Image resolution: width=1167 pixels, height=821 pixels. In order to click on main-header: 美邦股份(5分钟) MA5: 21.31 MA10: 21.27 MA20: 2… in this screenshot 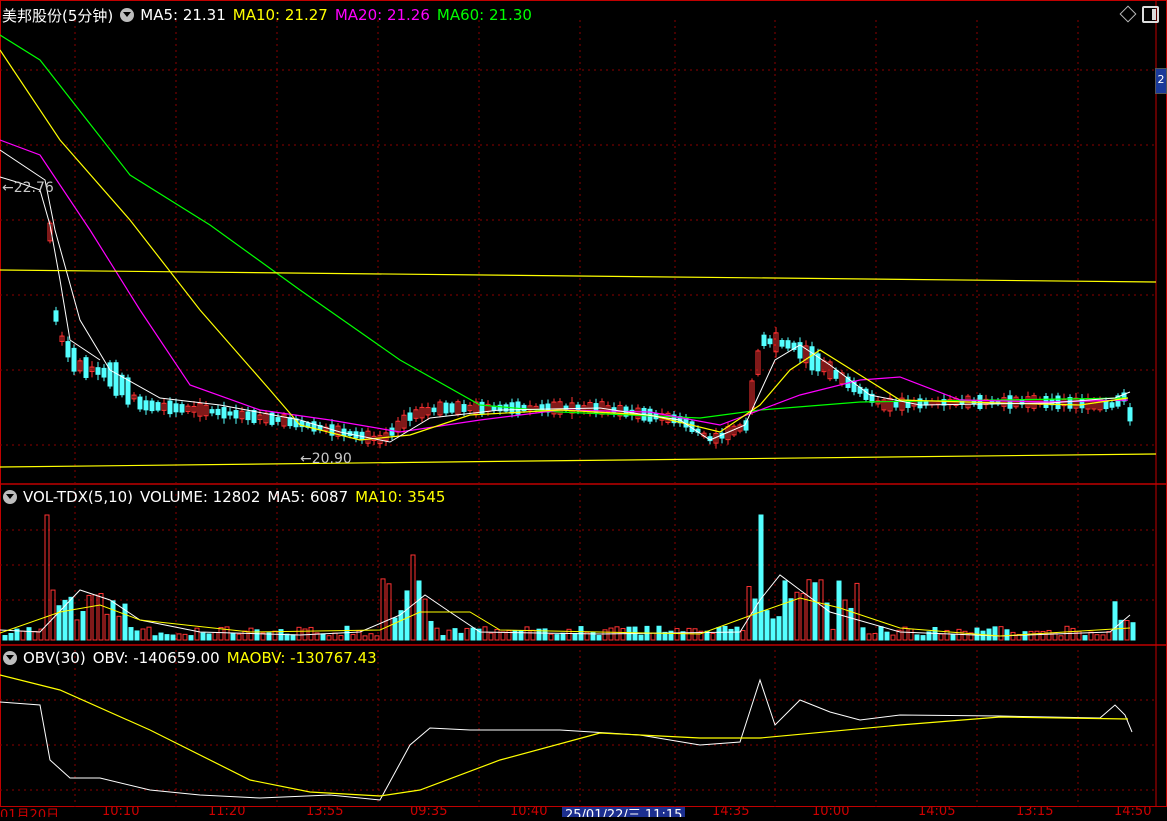, I will do `click(269, 15)`.